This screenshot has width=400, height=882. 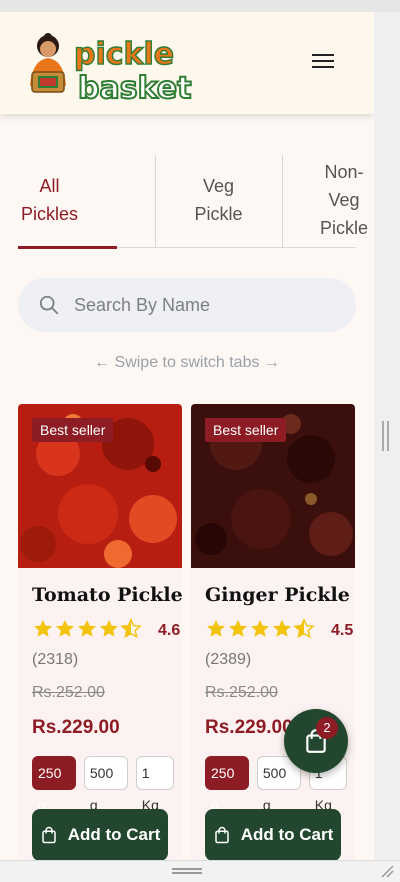 I want to click on browser-top-strip, so click(x=200, y=6).